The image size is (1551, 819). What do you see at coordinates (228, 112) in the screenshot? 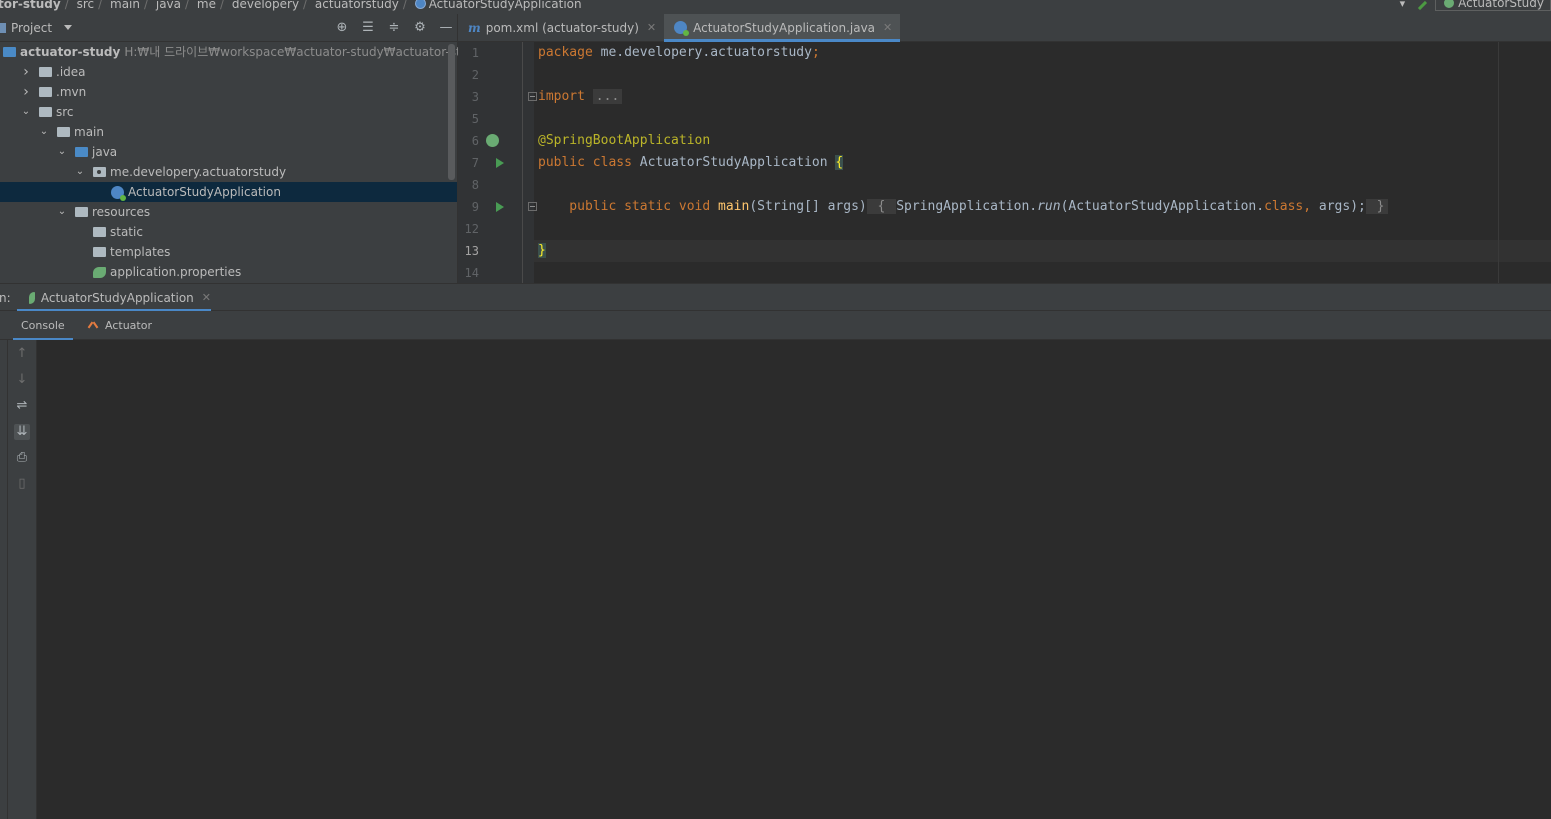
I see `tree-item: ⌄ src` at bounding box center [228, 112].